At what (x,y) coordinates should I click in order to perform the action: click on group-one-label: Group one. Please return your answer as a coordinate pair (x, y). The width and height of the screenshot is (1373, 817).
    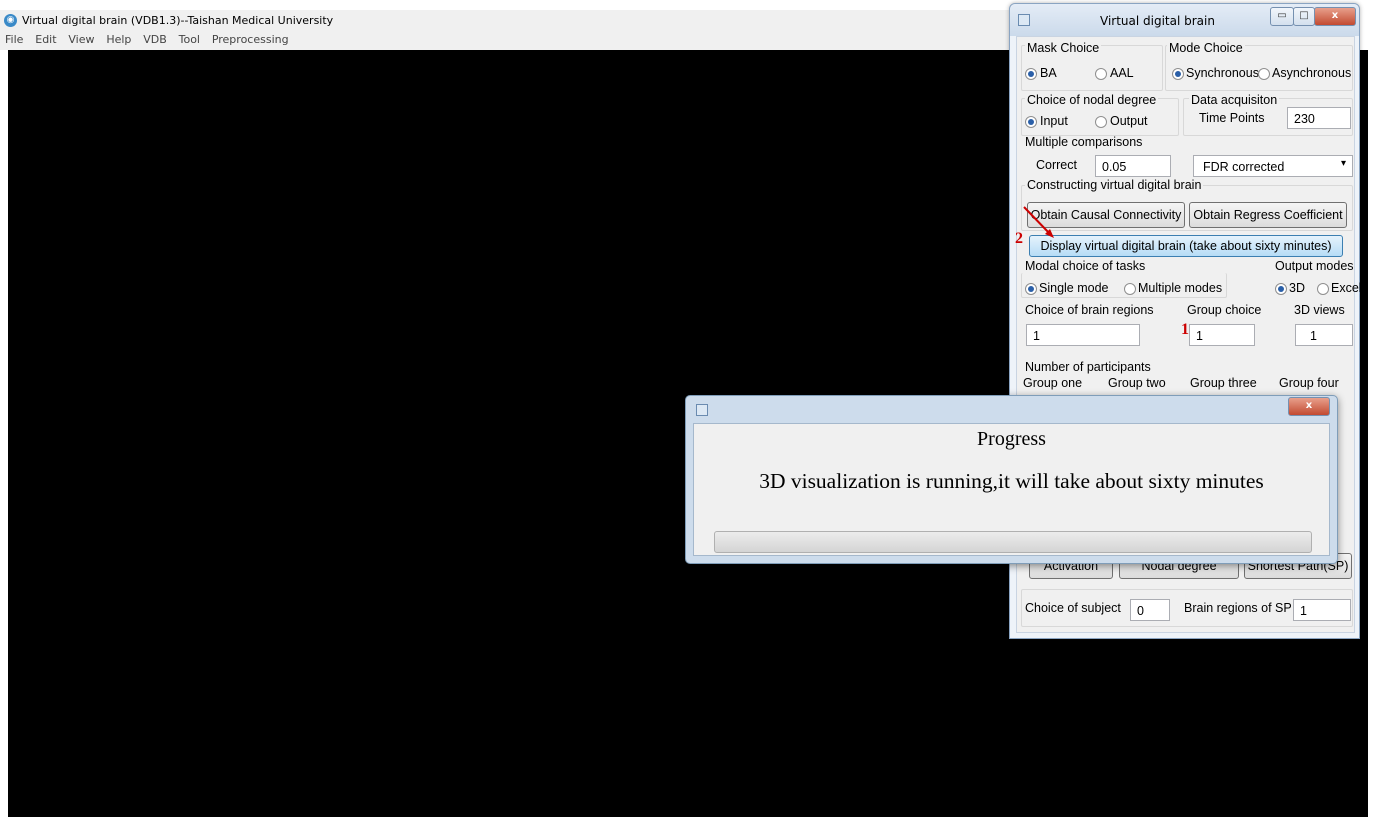
    Looking at the image, I should click on (1053, 383).